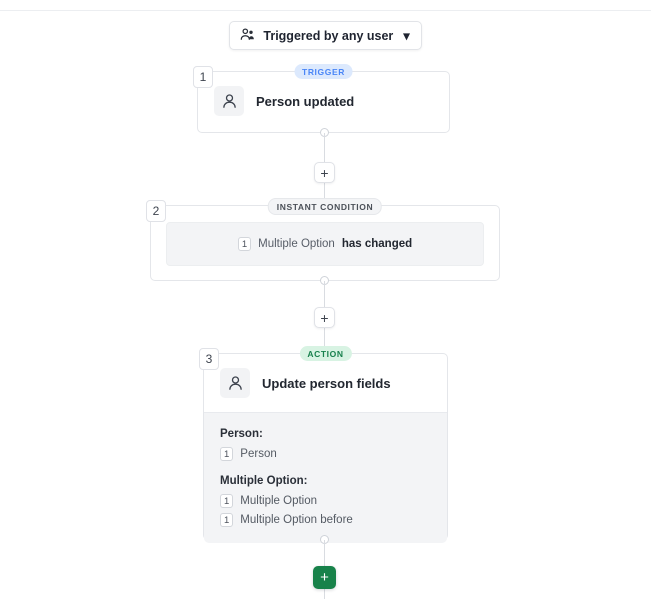 Image resolution: width=651 pixels, height=599 pixels. I want to click on token-label: Person, so click(258, 454).